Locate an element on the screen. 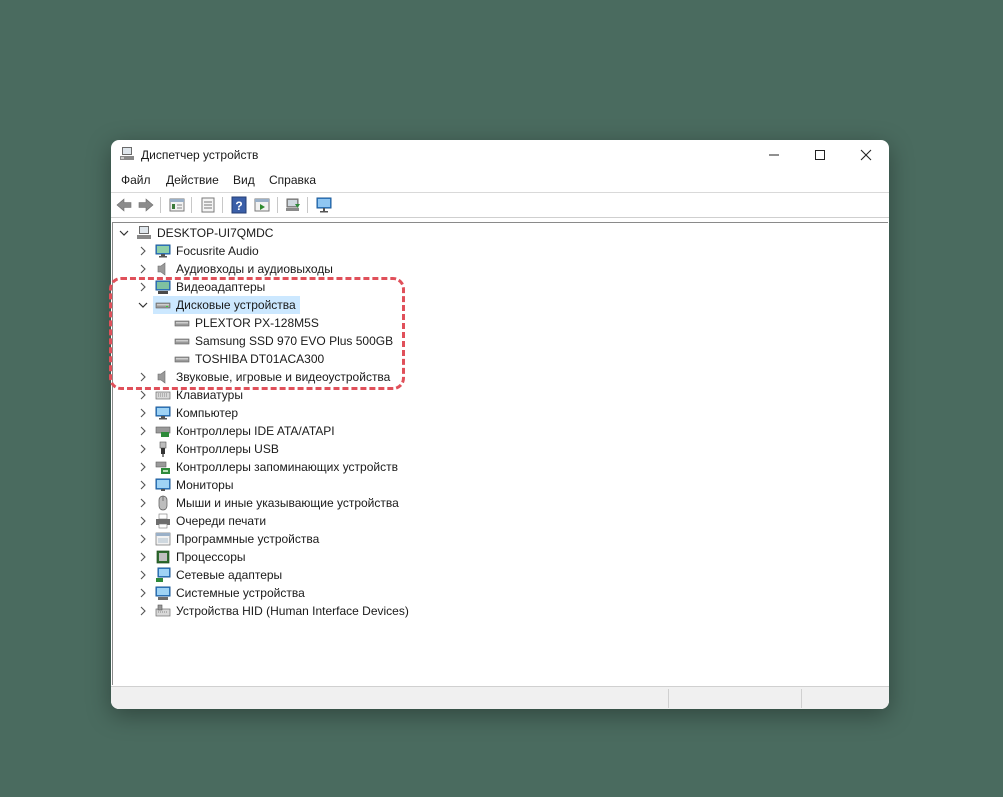 The width and height of the screenshot is (1003, 797). speaker-icon is located at coordinates (161, 269).